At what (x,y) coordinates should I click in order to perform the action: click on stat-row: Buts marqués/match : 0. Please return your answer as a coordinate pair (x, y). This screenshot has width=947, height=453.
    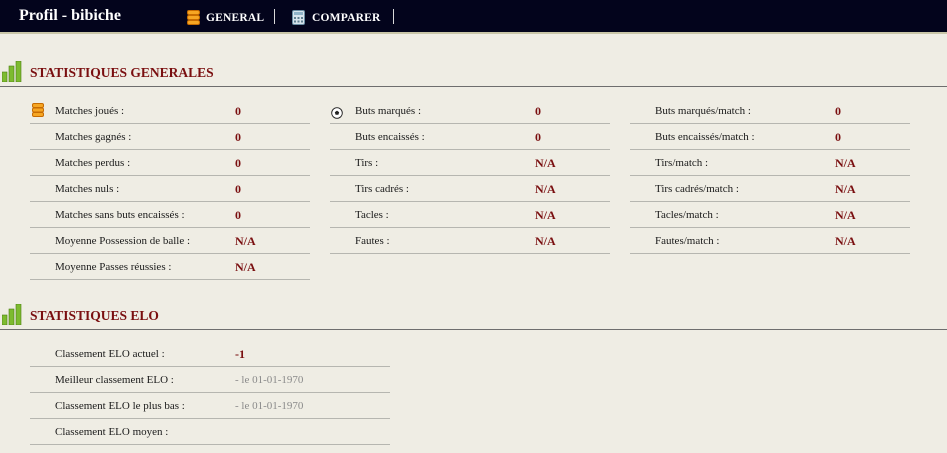
    Looking at the image, I should click on (770, 111).